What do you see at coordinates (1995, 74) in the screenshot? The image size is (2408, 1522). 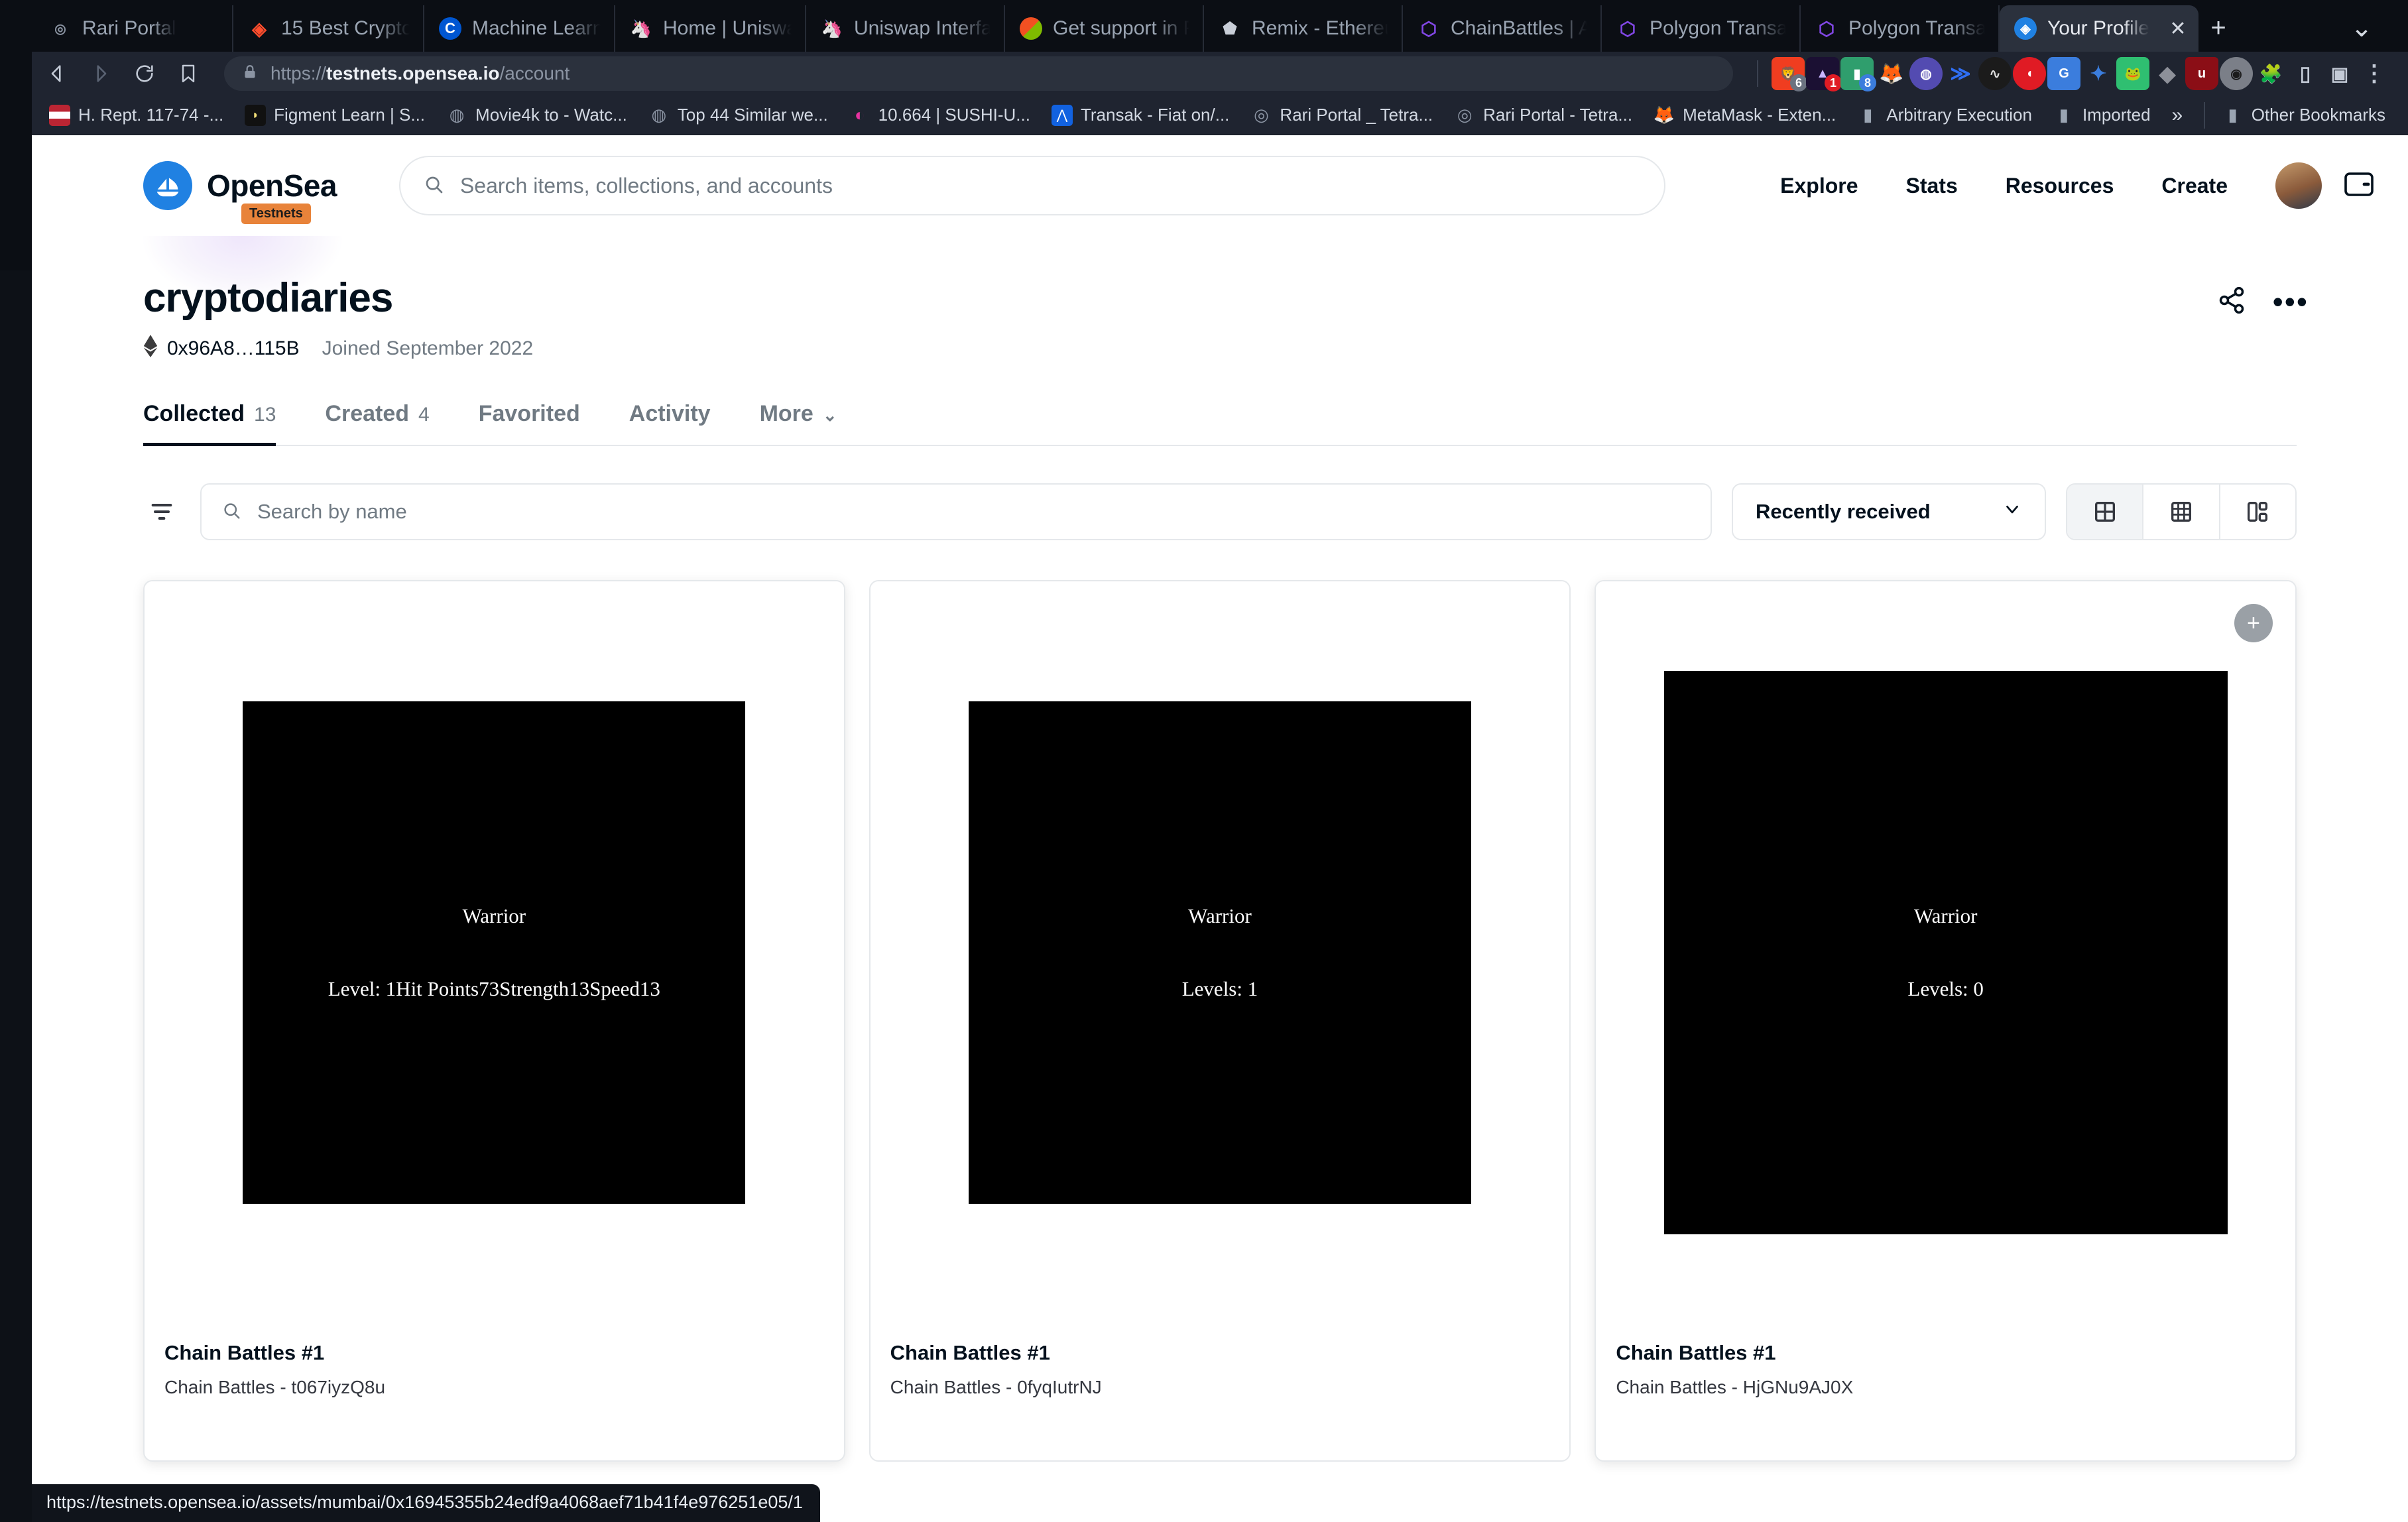 I see `sui-wallet-icon: ∿` at bounding box center [1995, 74].